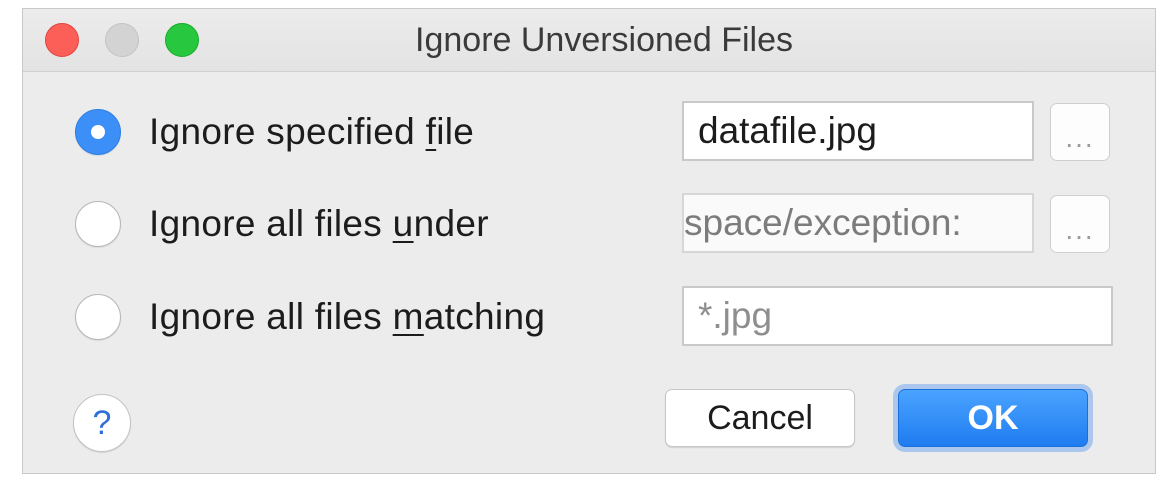 The height and width of the screenshot is (478, 1162). Describe the element at coordinates (98, 317) in the screenshot. I see `radio-ignore-all-files-matching` at that location.